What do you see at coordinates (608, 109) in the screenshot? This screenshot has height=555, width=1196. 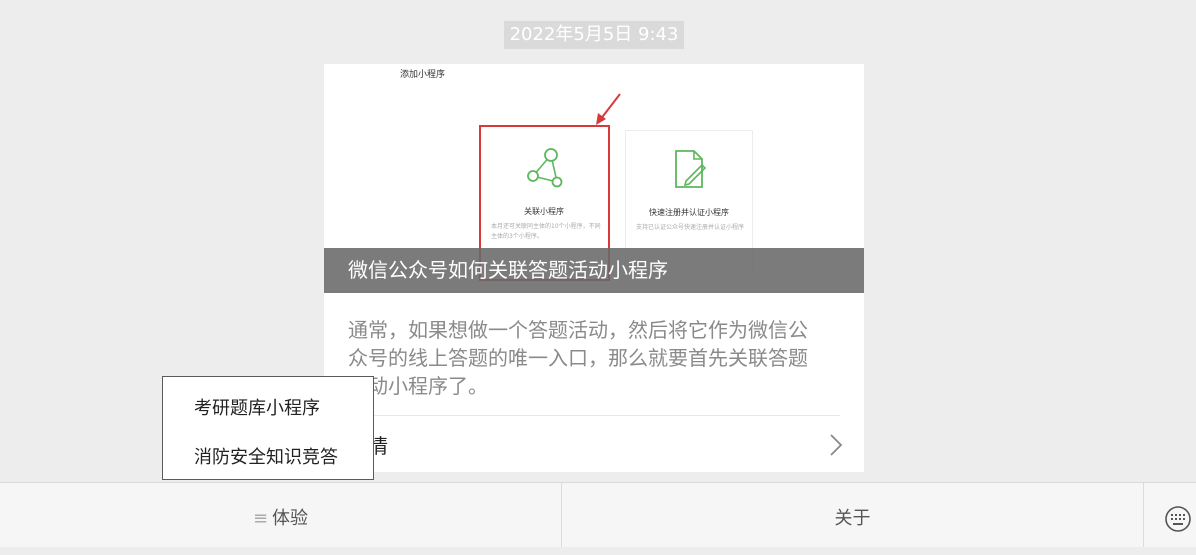 I see `arrow-annotation-icon` at bounding box center [608, 109].